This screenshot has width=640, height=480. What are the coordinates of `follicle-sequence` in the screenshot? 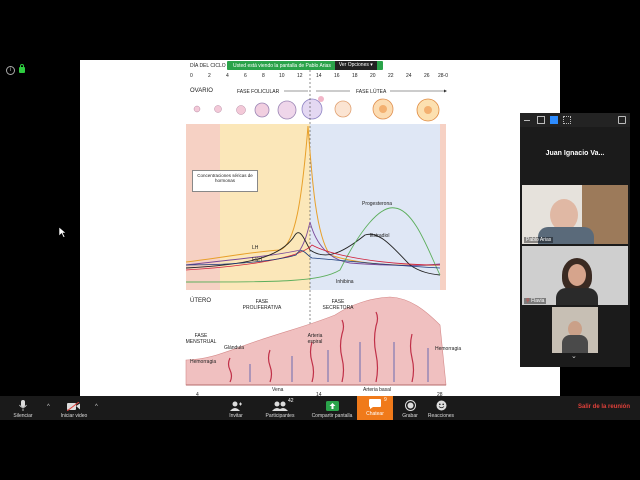 It's located at (316, 109).